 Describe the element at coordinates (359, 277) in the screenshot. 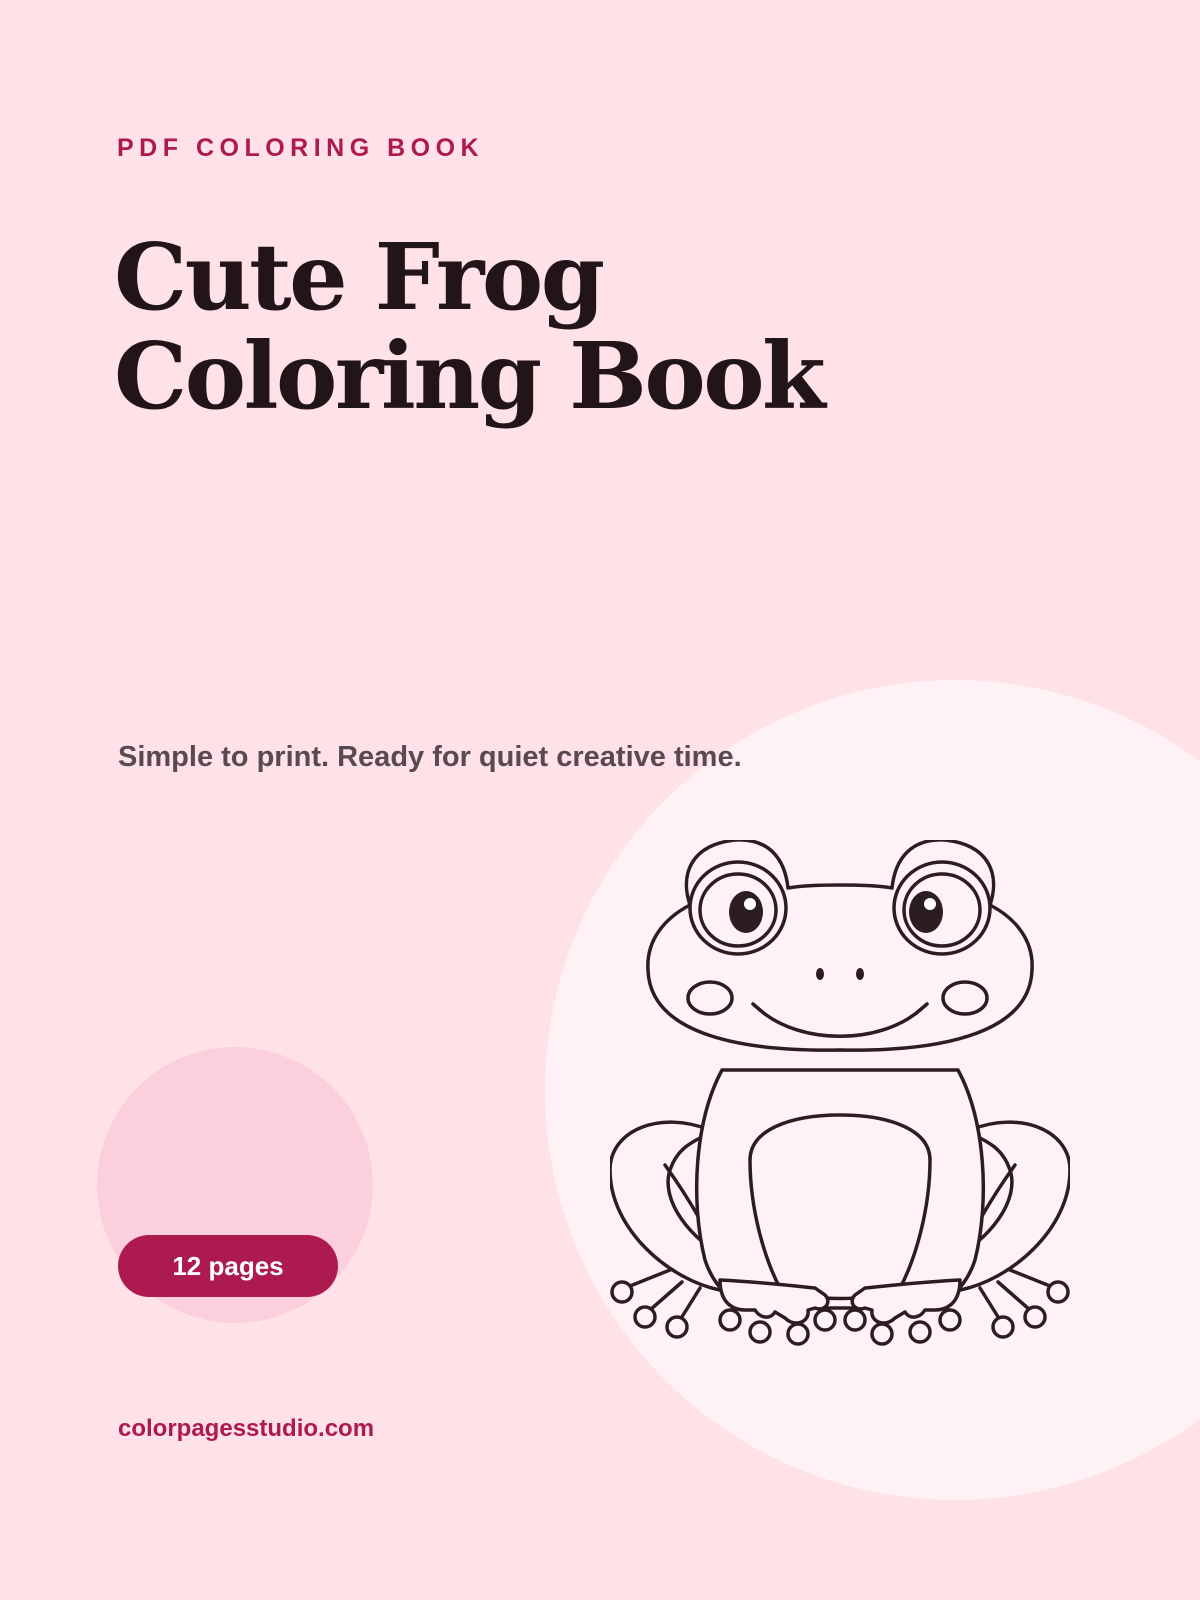

I see `cover-title-line-1: Cute Frog` at that location.